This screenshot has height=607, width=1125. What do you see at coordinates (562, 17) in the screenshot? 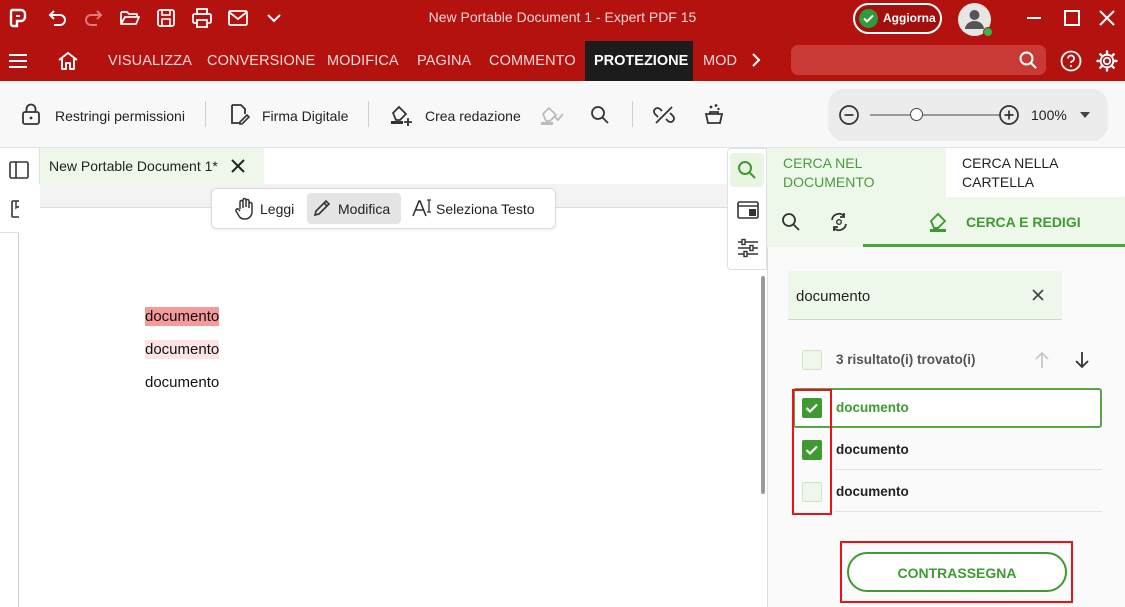
I see `window-title: New Portable Document 1 - Expert PDF 15` at bounding box center [562, 17].